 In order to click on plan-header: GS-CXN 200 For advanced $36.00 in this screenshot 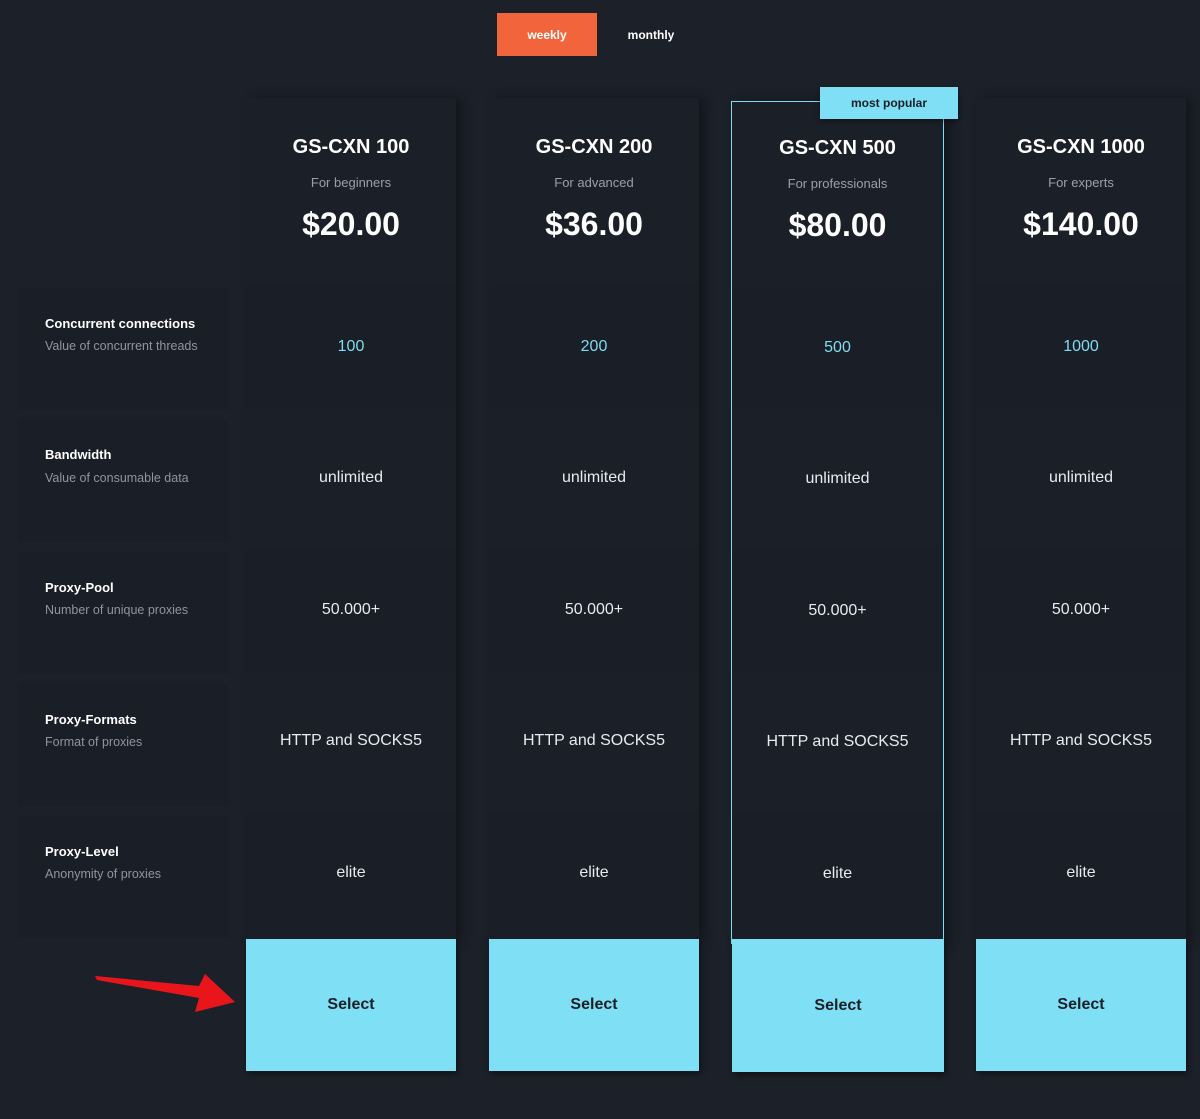, I will do `click(594, 188)`.